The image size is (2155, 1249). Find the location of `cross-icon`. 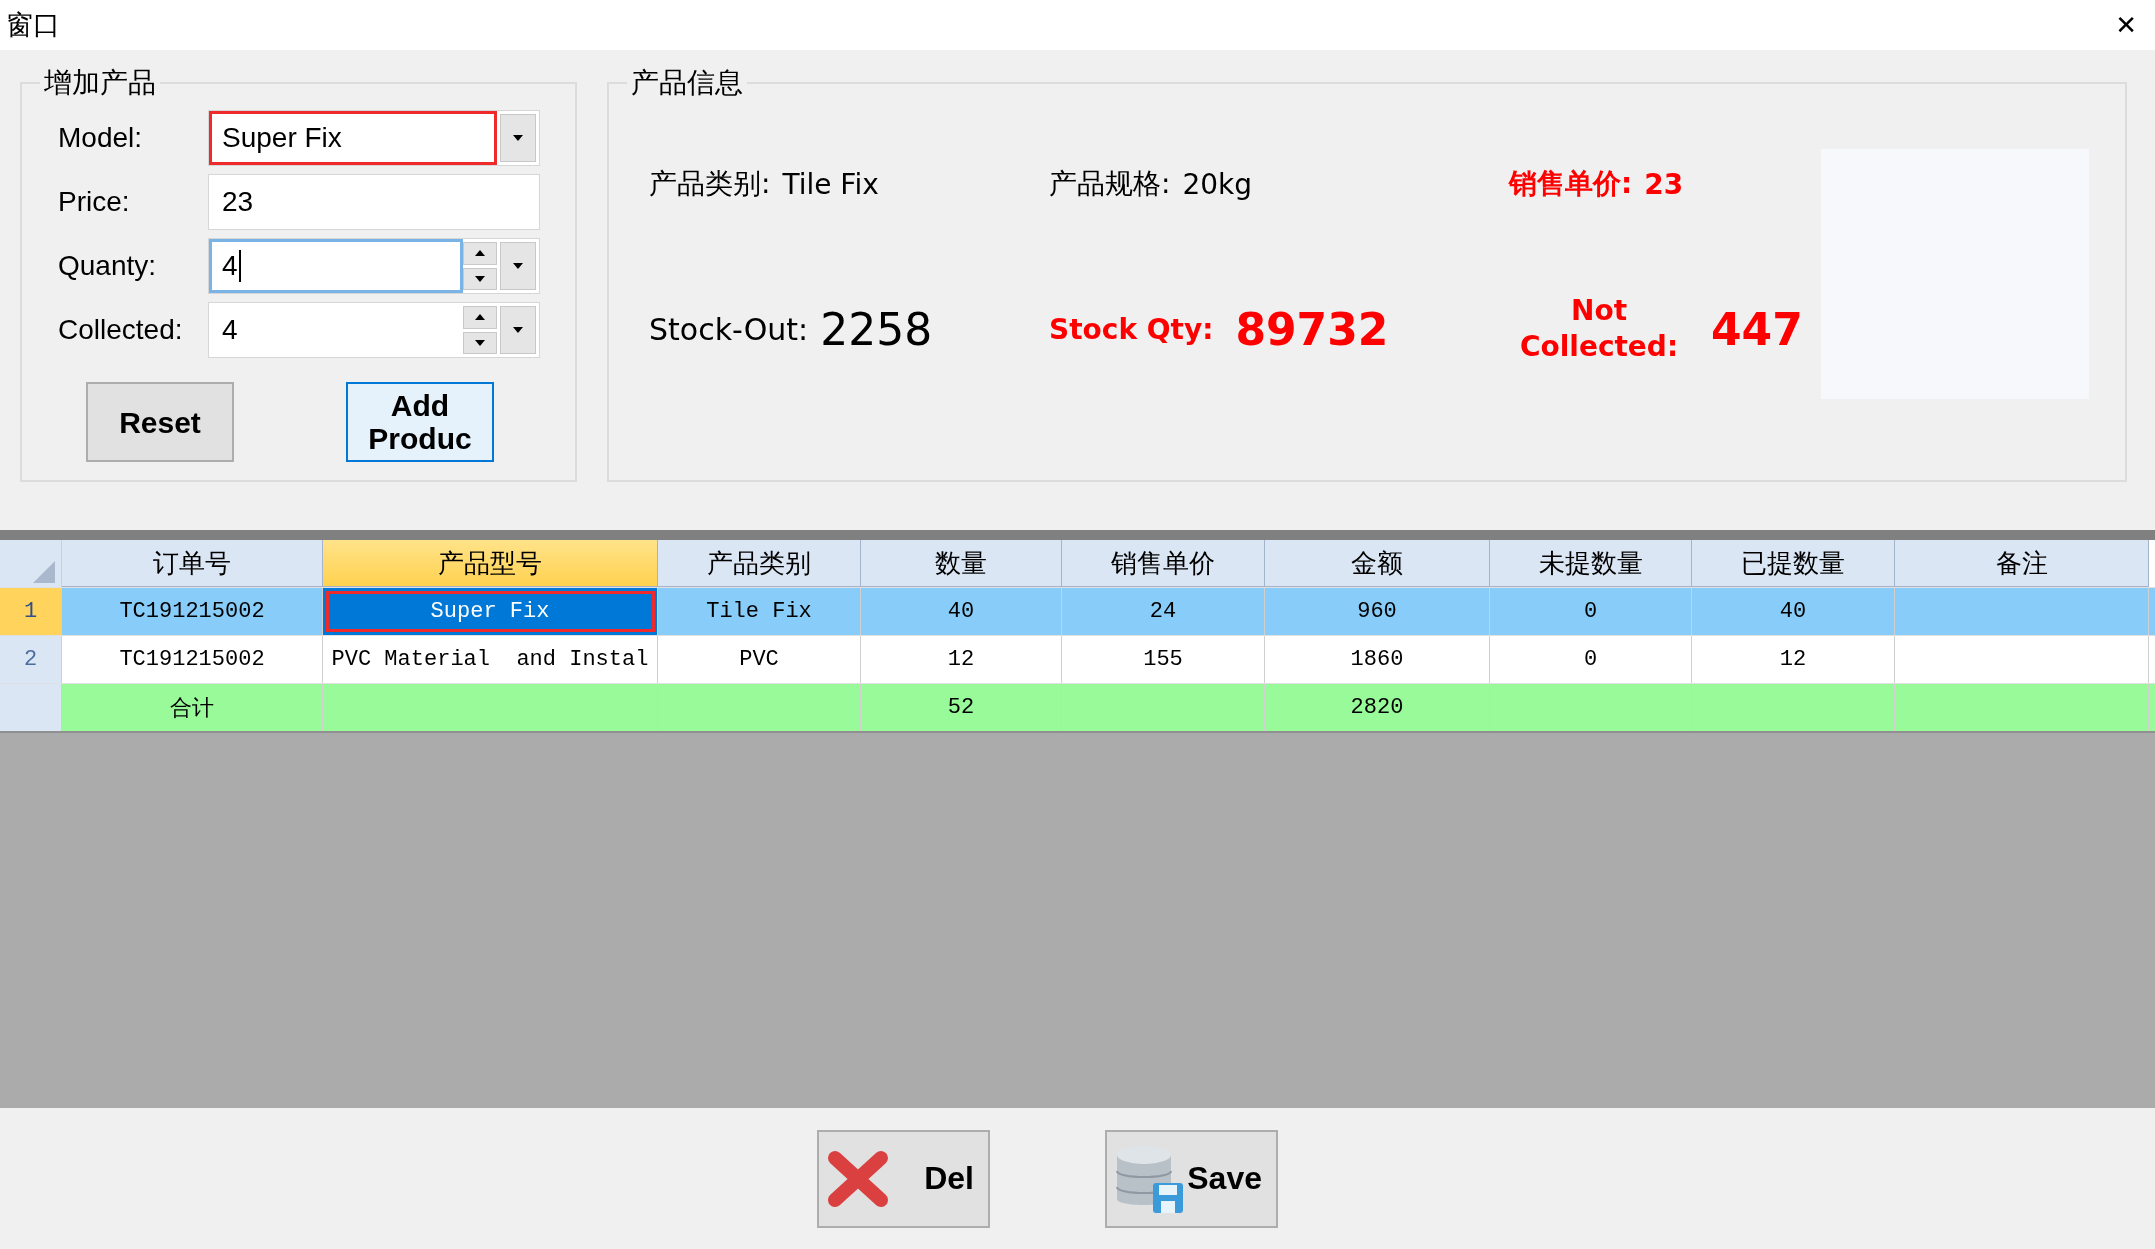

cross-icon is located at coordinates (858, 1178).